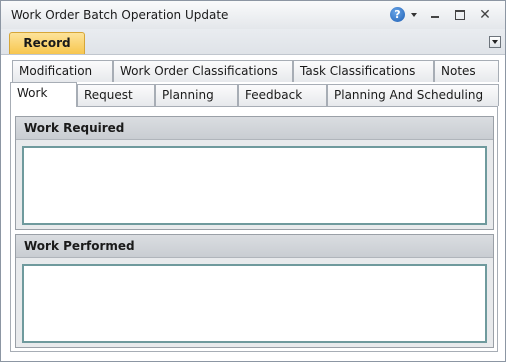  What do you see at coordinates (196, 95) in the screenshot?
I see `tab-planning: Planning` at bounding box center [196, 95].